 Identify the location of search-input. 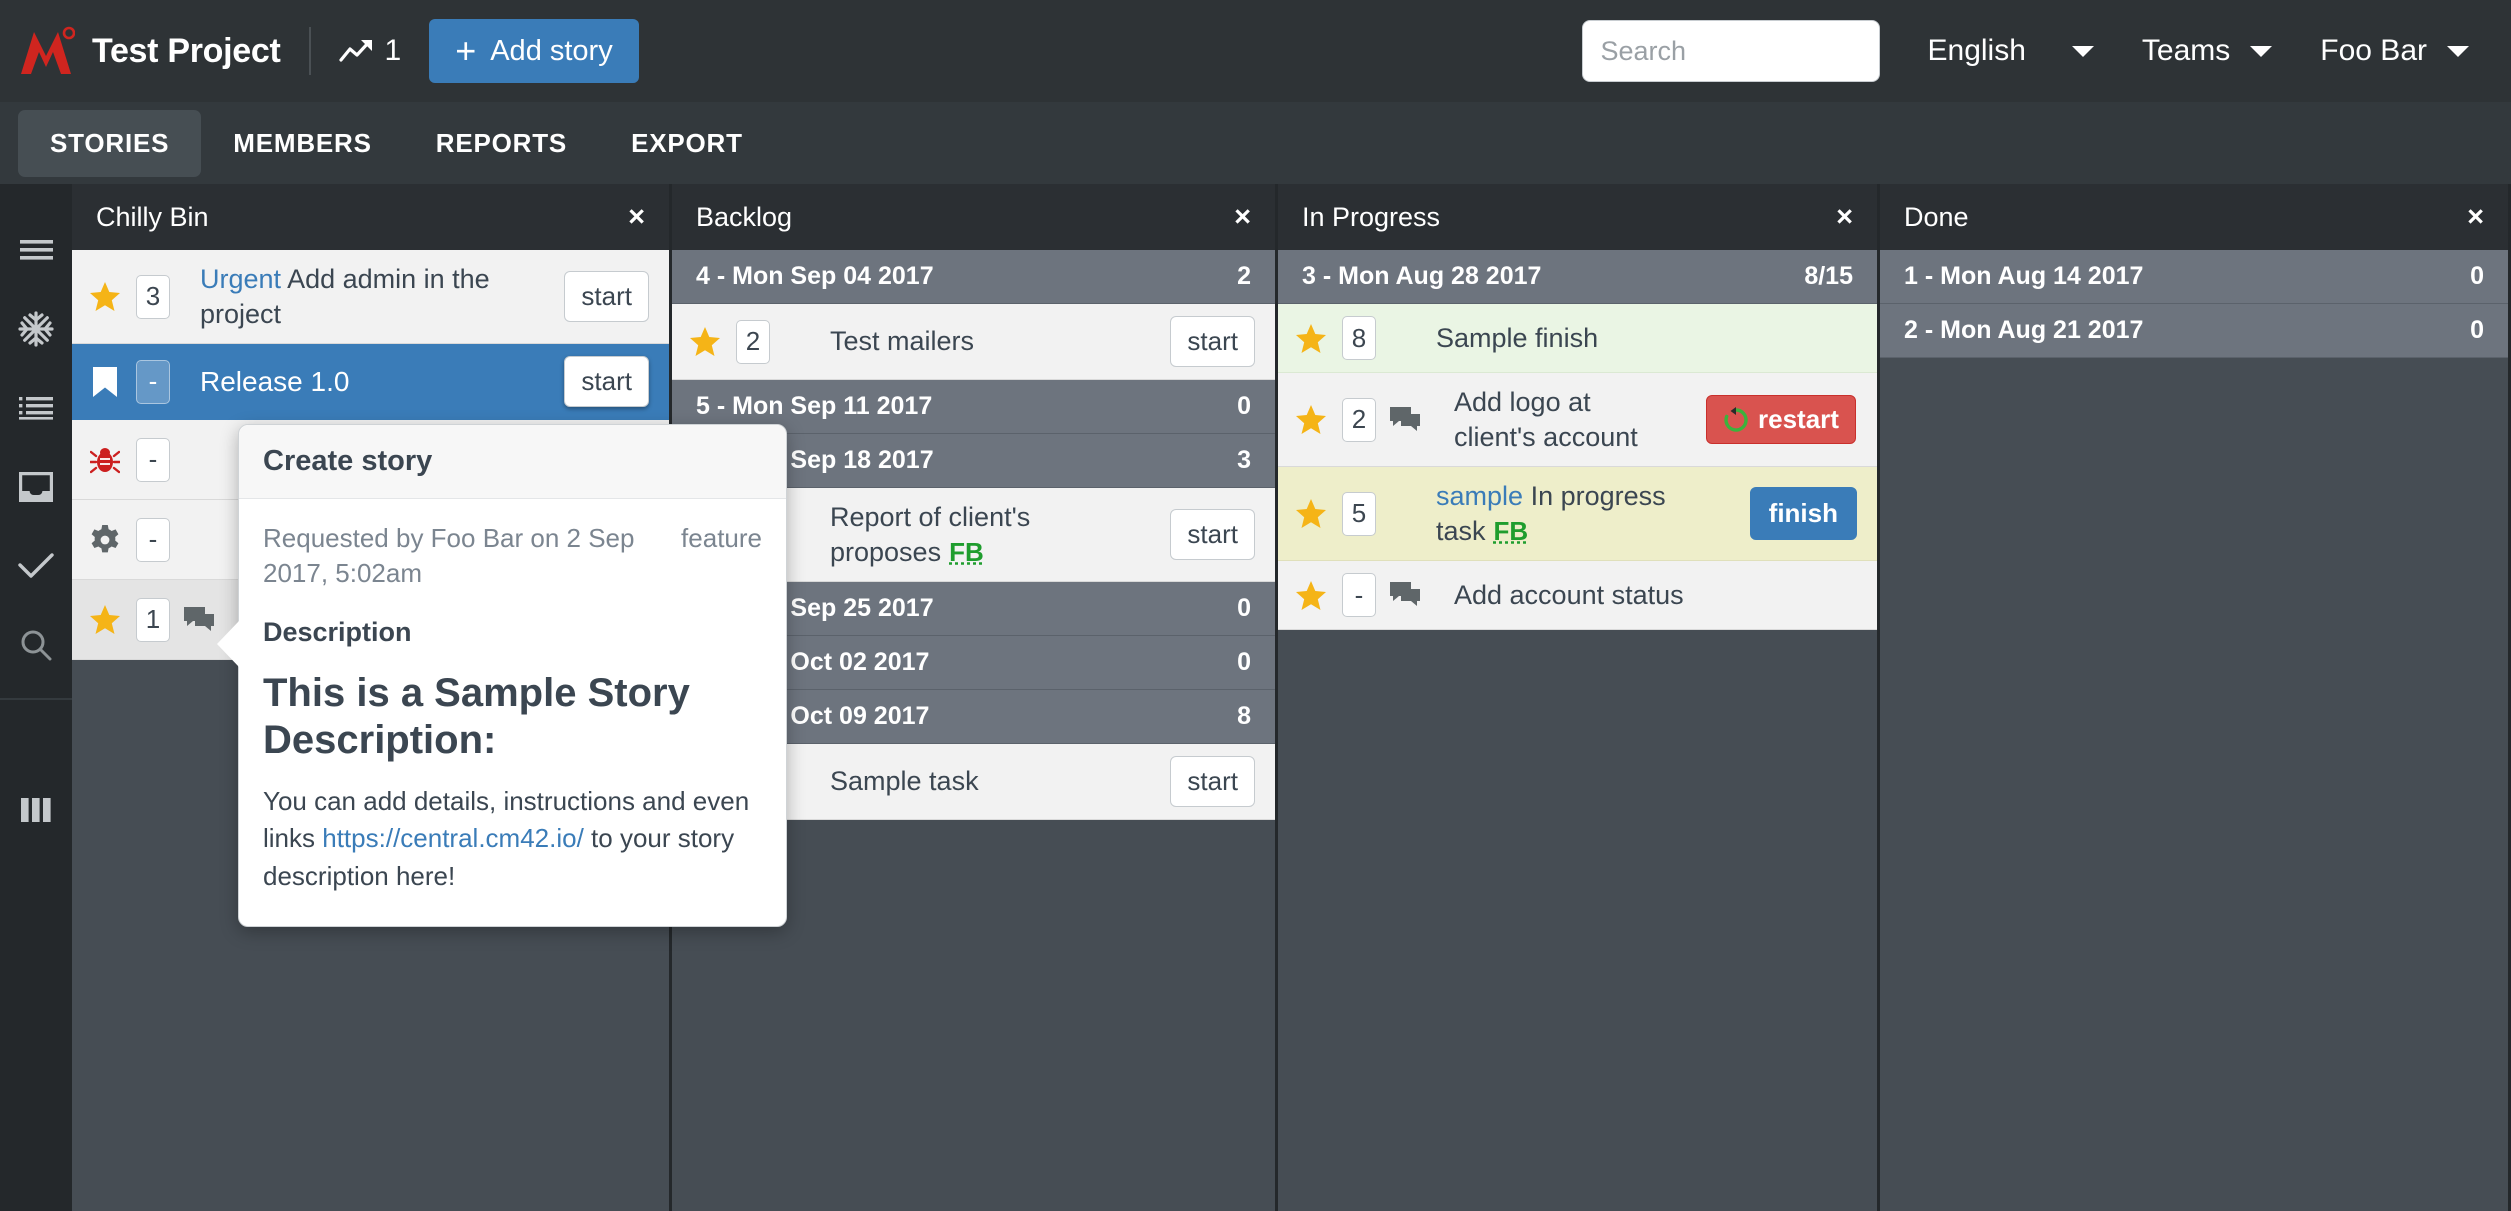
(1730, 51).